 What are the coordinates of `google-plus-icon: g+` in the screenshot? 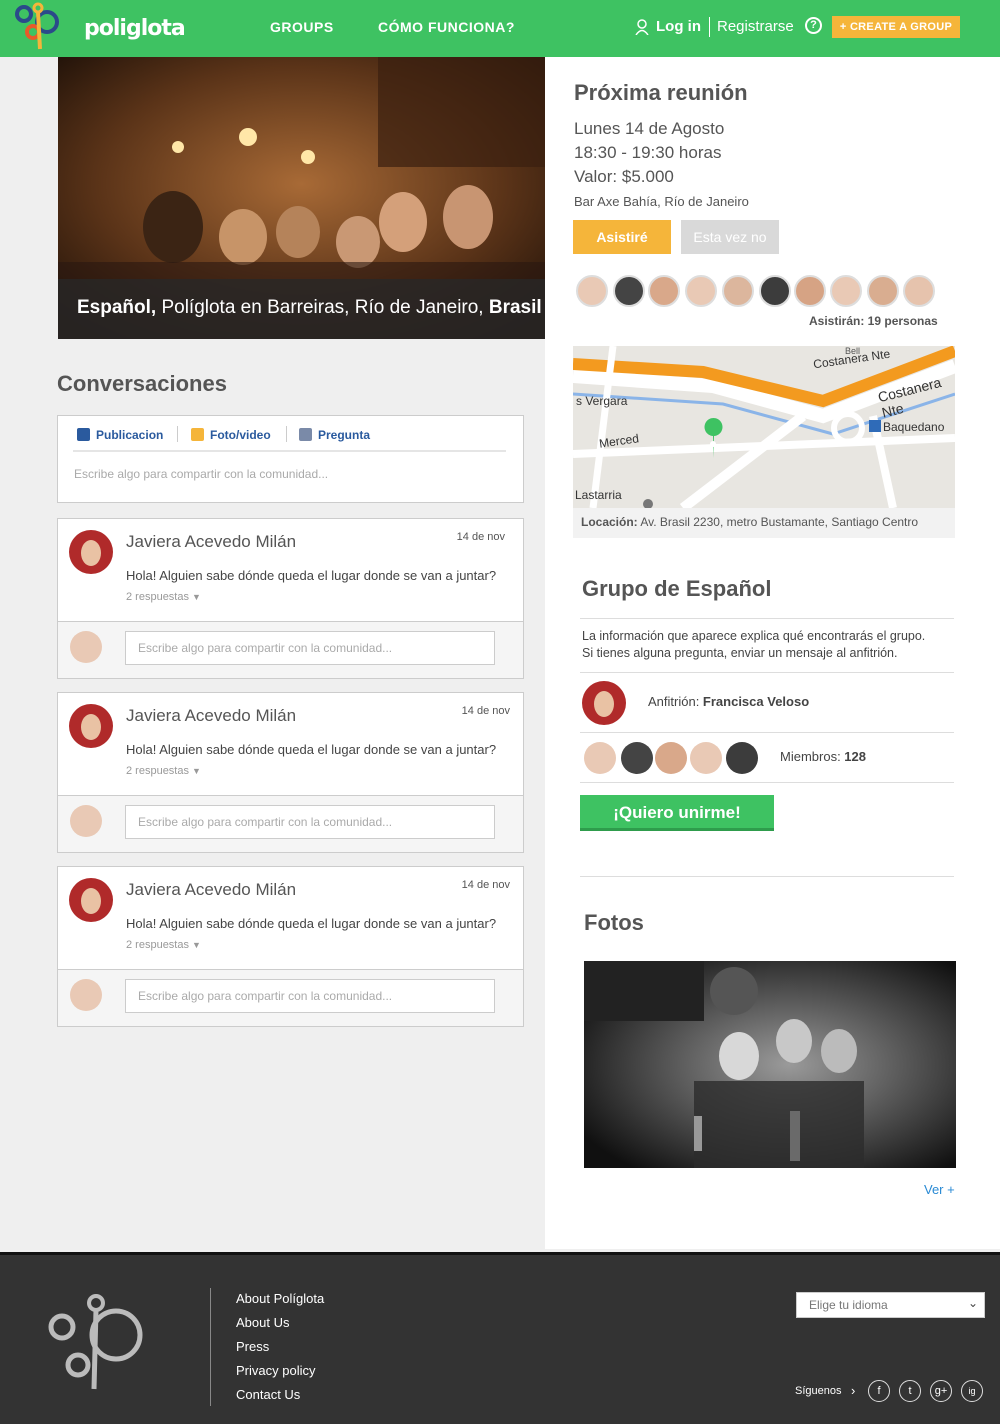 It's located at (941, 1391).